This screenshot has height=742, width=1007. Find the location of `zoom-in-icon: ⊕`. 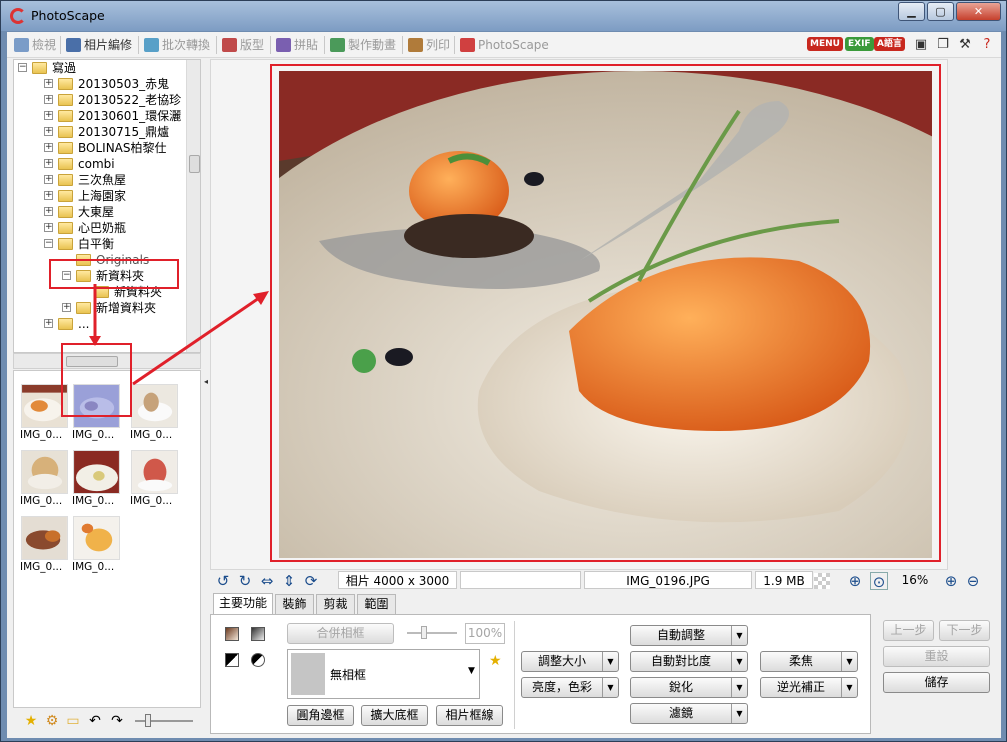

zoom-in-icon: ⊕ is located at coordinates (951, 581).